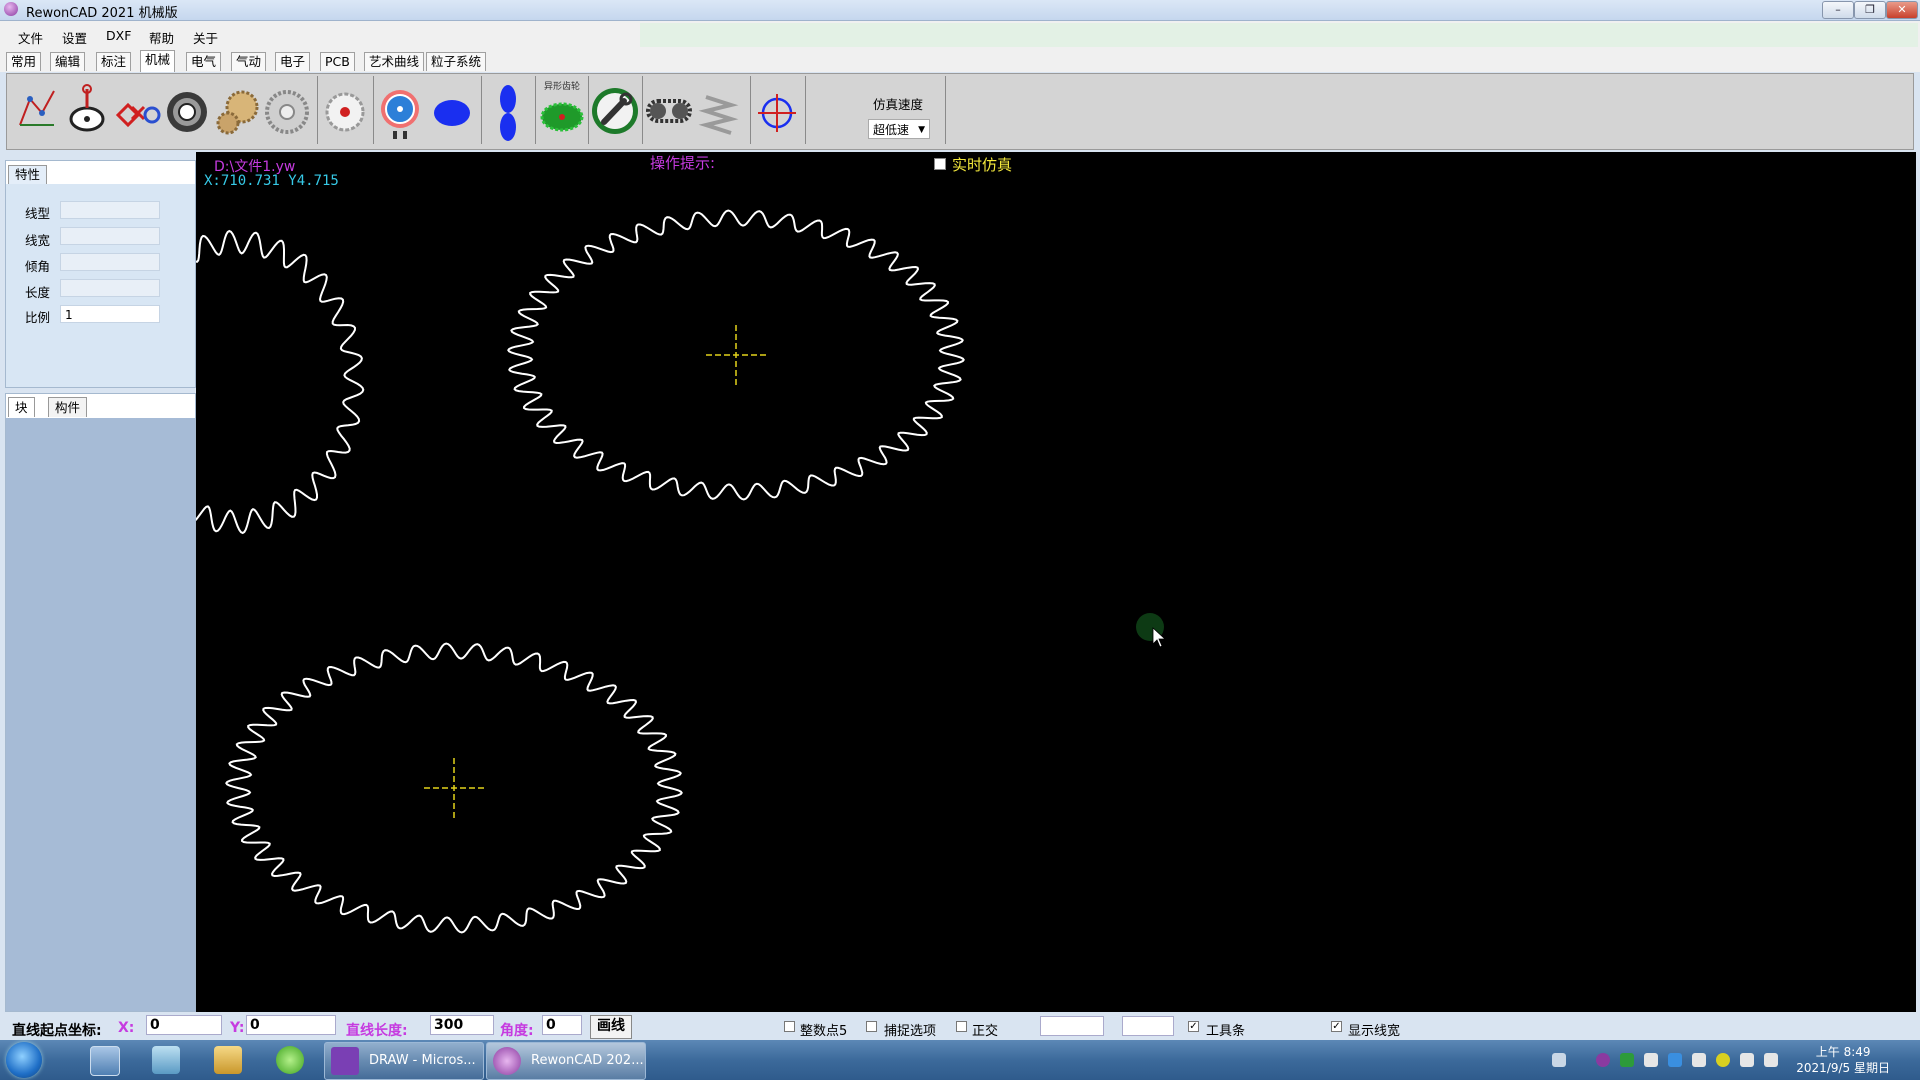 The height and width of the screenshot is (1080, 1920). Describe the element at coordinates (110, 262) in the screenshot. I see `prop-input-angle` at that location.